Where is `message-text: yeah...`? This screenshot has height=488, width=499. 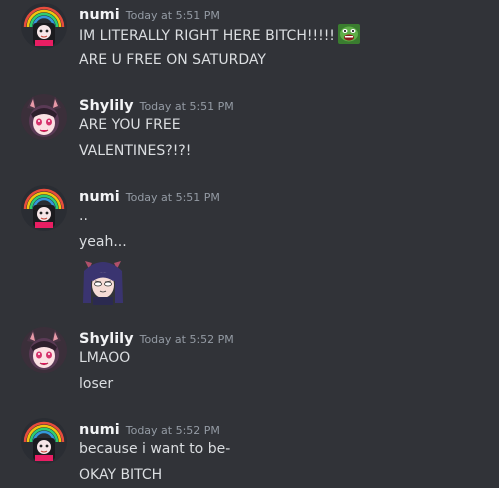
message-text: yeah... is located at coordinates (103, 242).